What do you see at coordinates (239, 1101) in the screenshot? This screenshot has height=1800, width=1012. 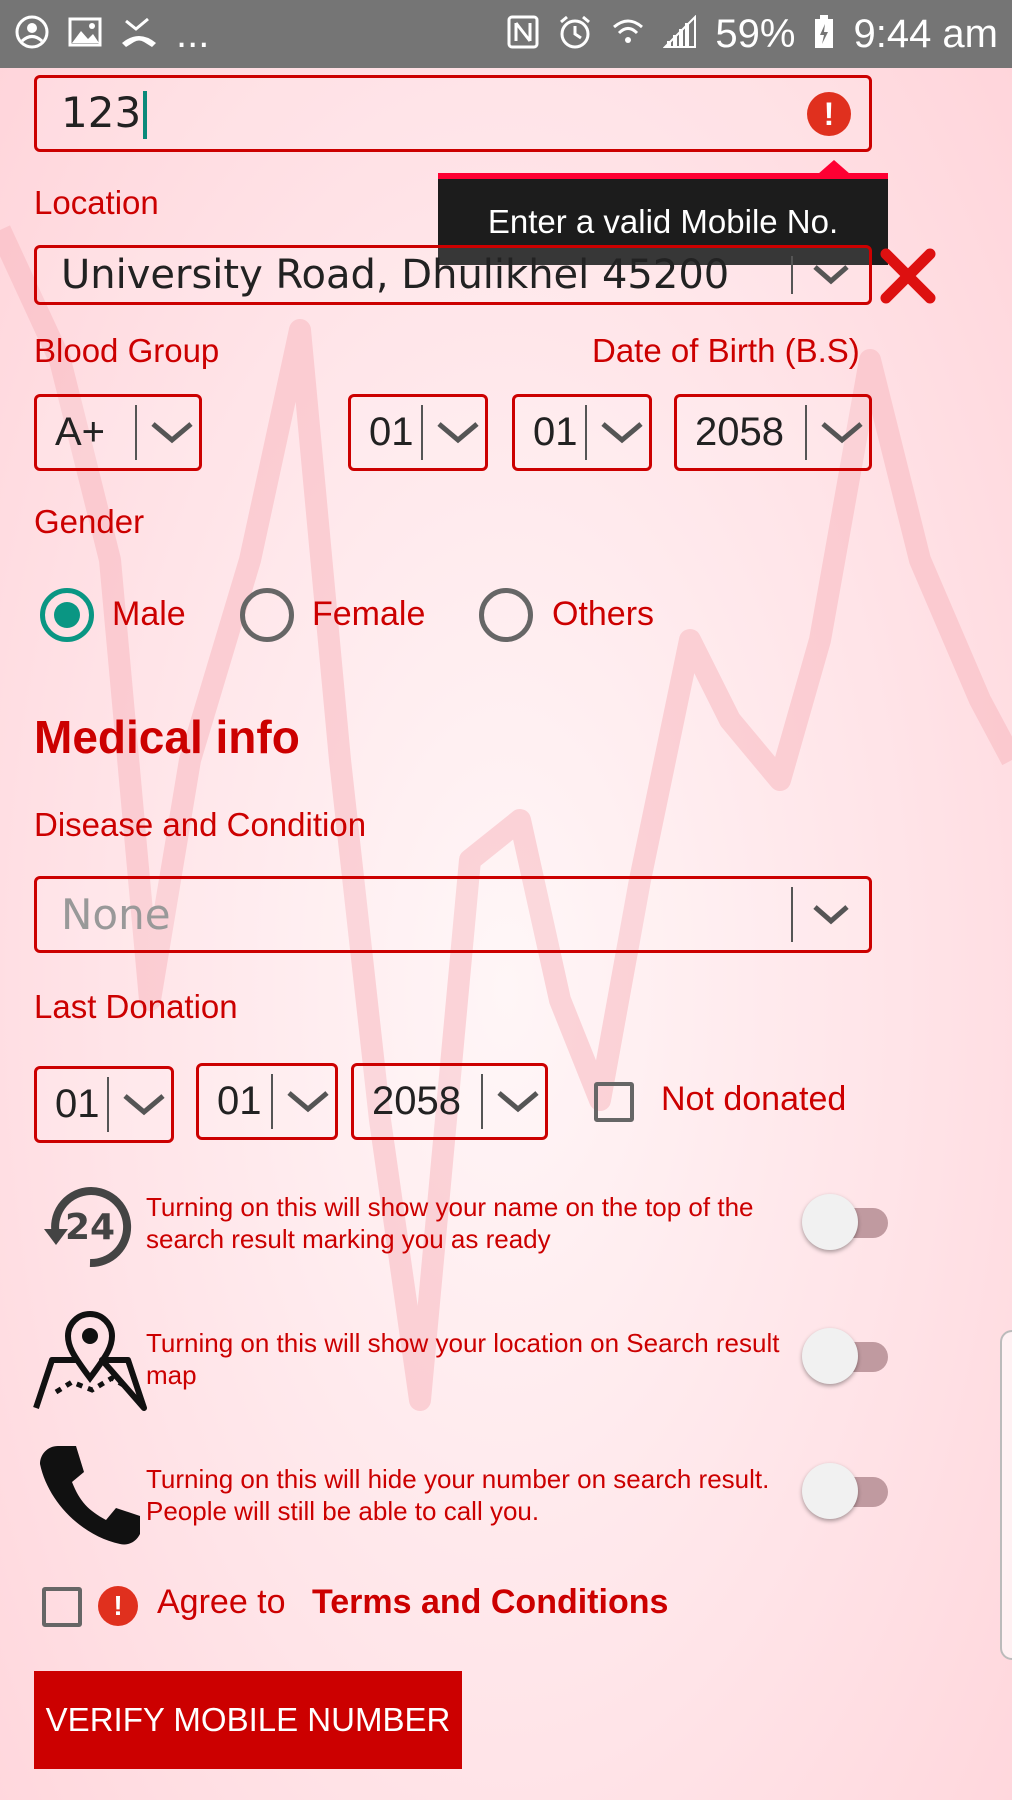 I see `donation-day-value: 01` at bounding box center [239, 1101].